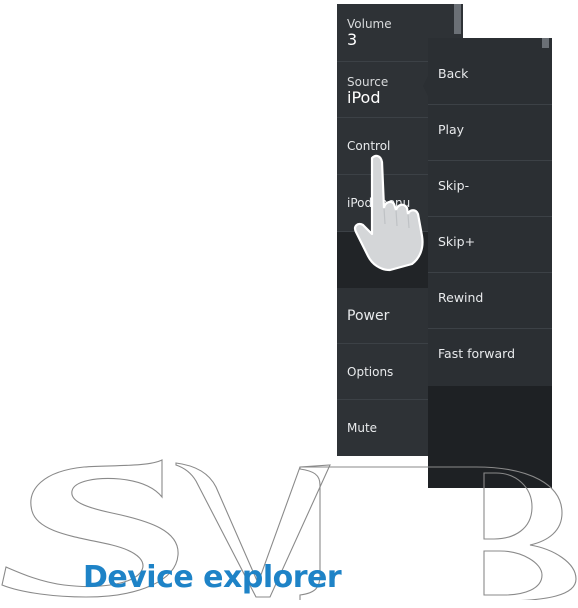  I want to click on submenu-item-back: Back, so click(490, 76).